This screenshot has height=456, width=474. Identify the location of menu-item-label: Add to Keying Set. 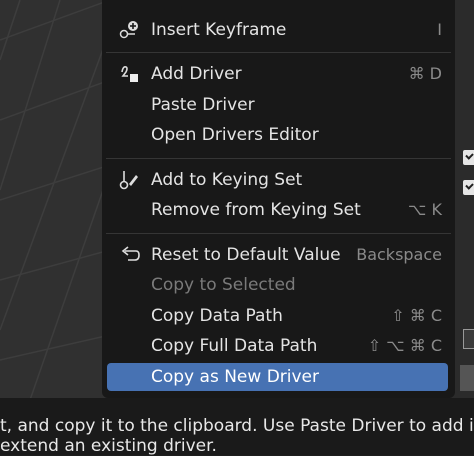
(227, 180).